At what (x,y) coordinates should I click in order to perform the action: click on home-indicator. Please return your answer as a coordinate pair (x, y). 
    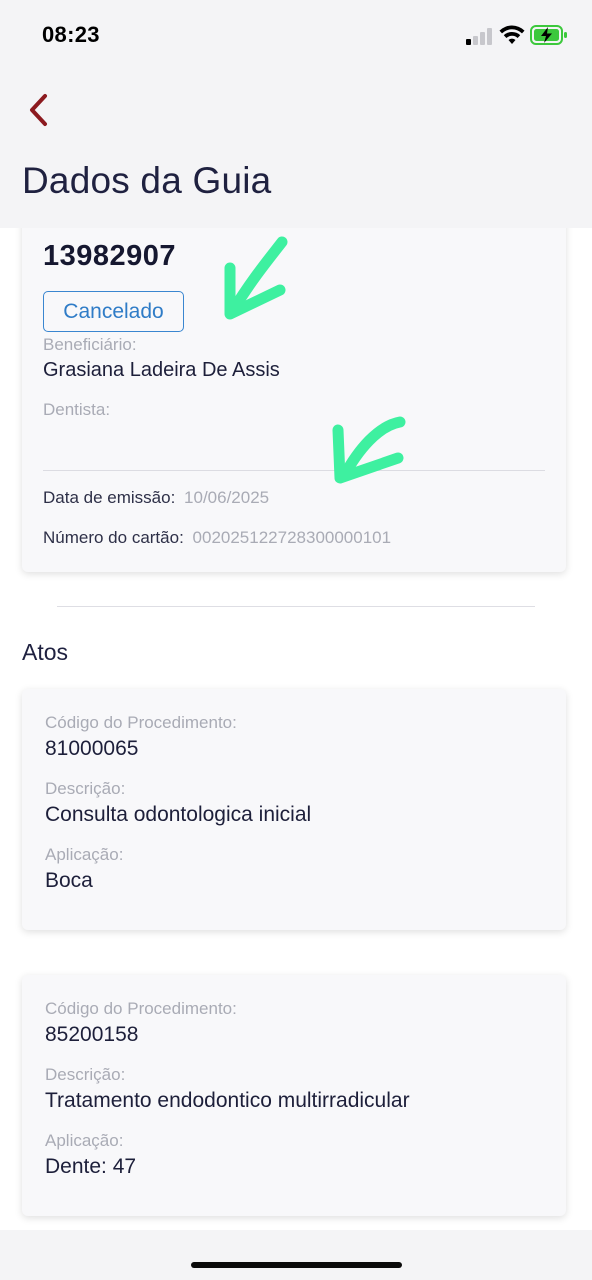
    Looking at the image, I should click on (296, 1265).